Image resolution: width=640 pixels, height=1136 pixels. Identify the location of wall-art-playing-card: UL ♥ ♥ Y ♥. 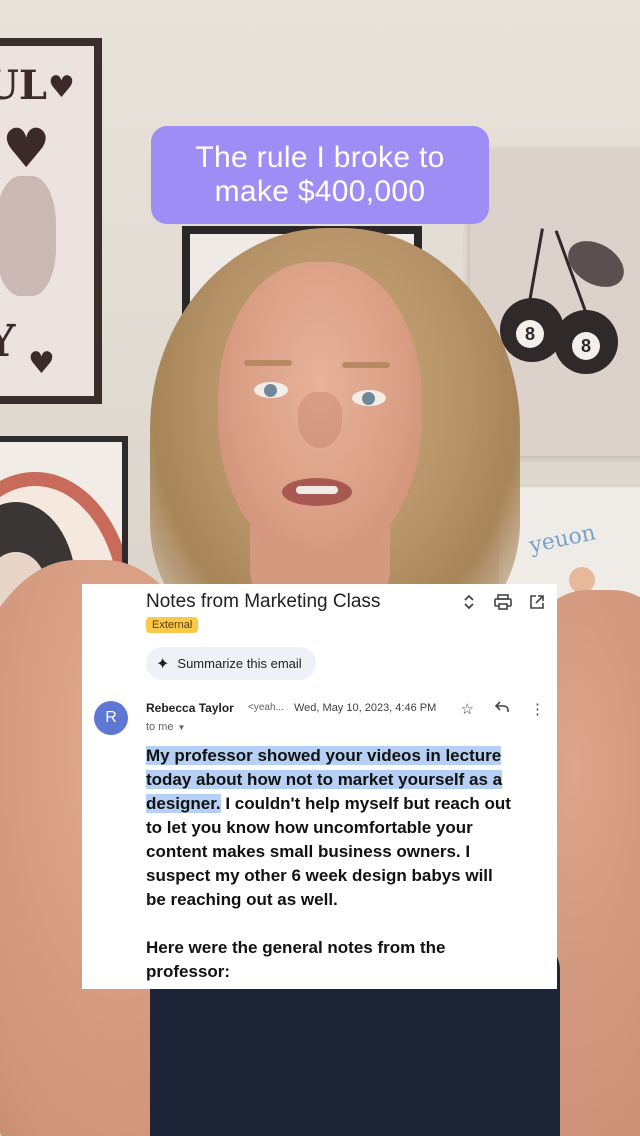
(51, 221).